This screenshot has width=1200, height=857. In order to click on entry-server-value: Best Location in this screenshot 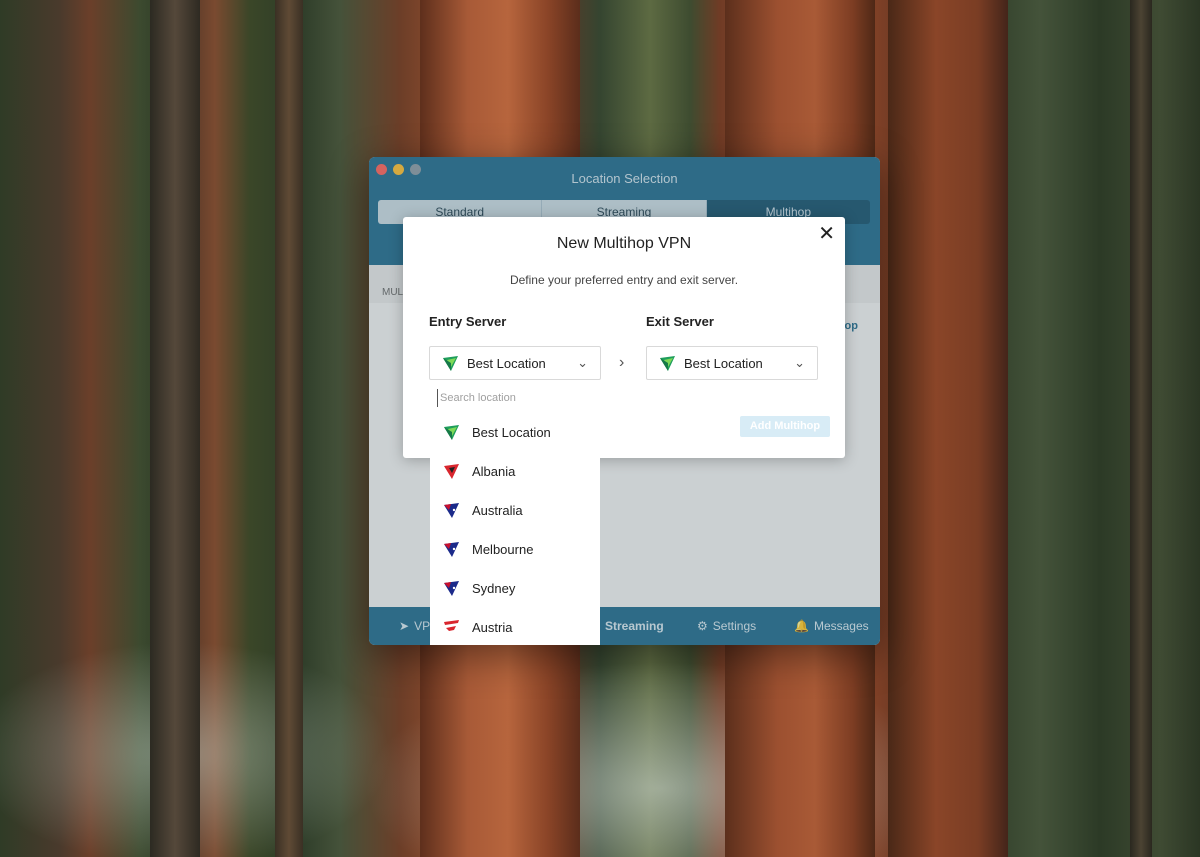, I will do `click(506, 363)`.